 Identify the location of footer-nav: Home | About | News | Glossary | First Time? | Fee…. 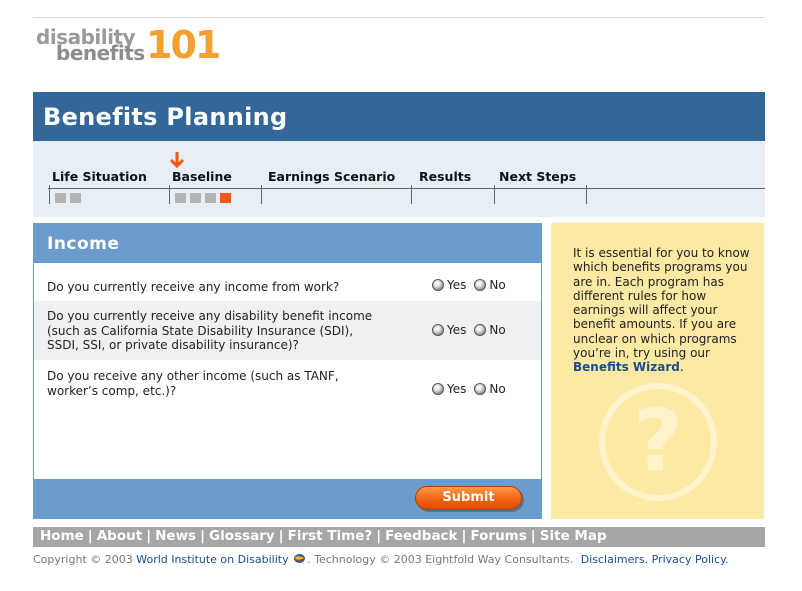
(399, 537).